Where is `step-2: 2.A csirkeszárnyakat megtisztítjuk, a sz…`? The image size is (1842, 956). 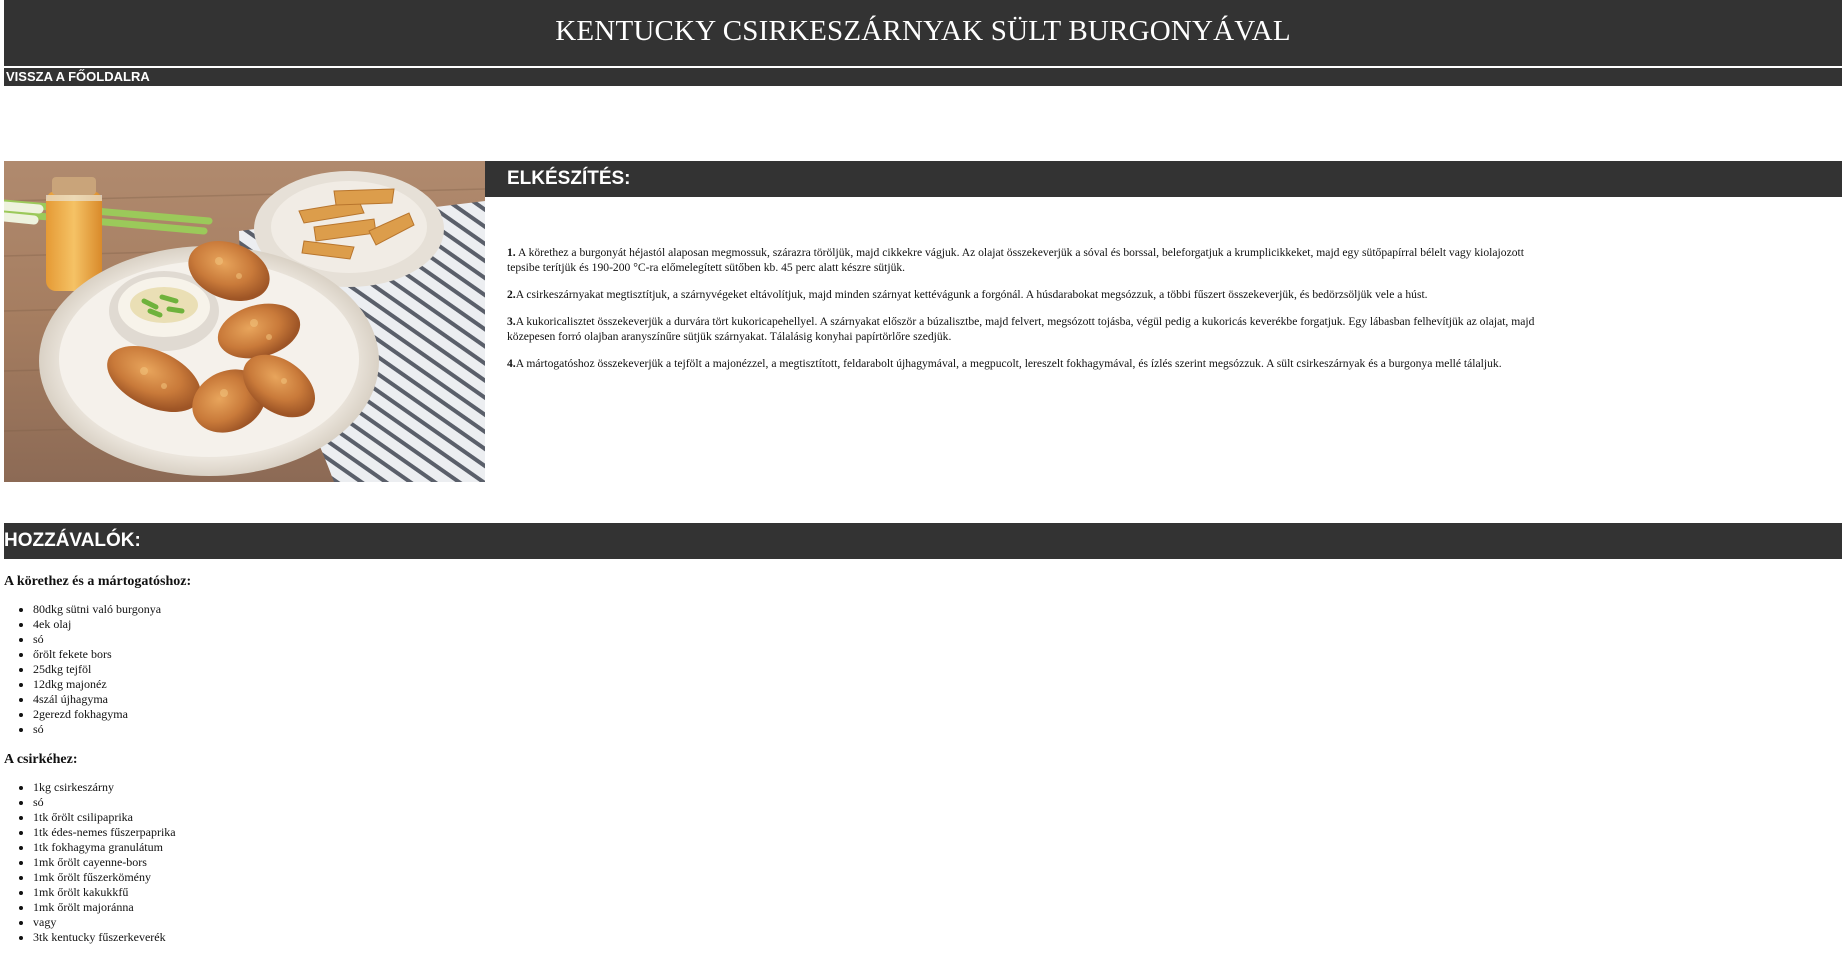 step-2: 2.A csirkeszárnyakat megtisztítjuk, a sz… is located at coordinates (1027, 294).